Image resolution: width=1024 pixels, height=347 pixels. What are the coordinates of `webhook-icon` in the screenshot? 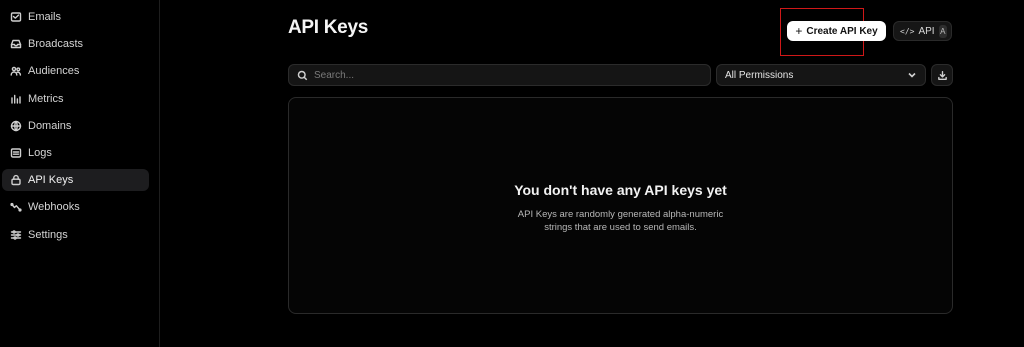 It's located at (16, 207).